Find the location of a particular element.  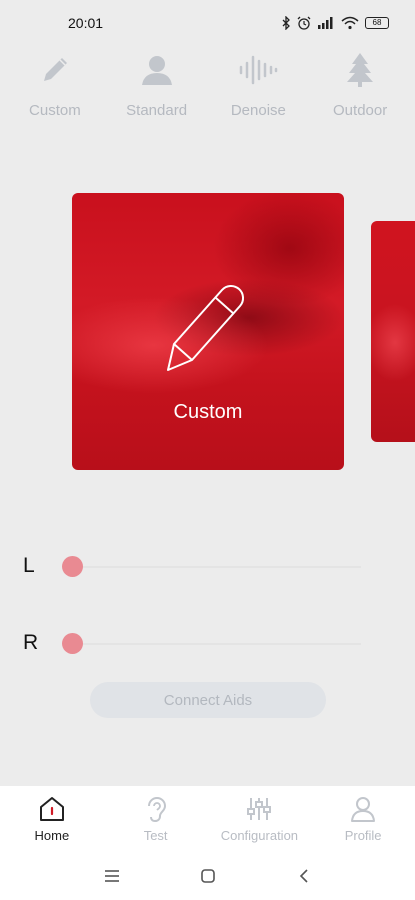

ear-icon is located at coordinates (156, 809).